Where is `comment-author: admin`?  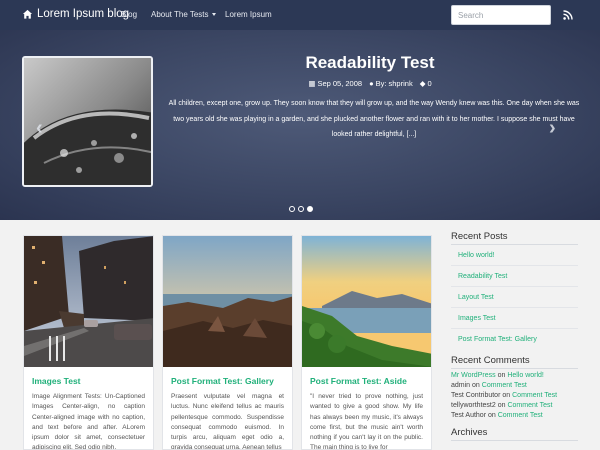
comment-author: admin is located at coordinates (461, 385).